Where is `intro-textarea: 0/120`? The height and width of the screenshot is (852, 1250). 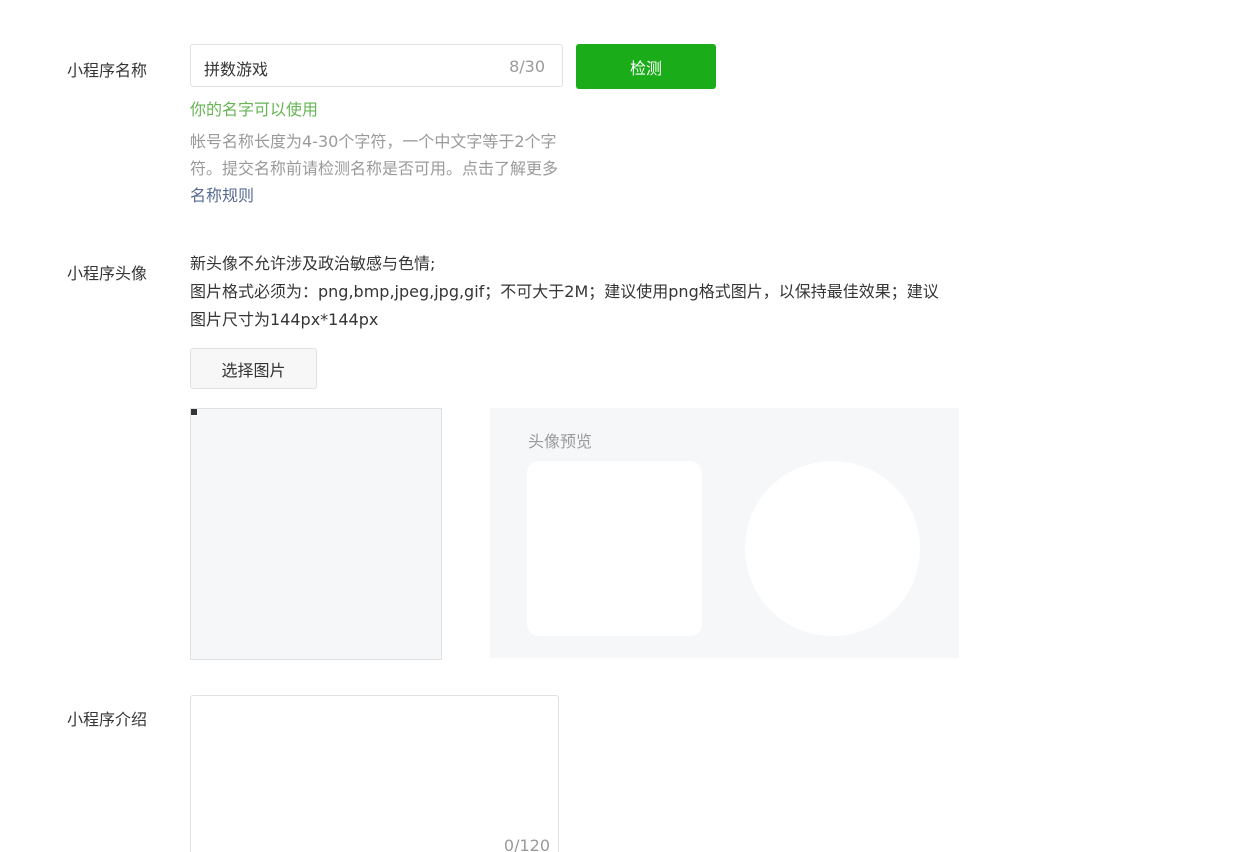 intro-textarea: 0/120 is located at coordinates (374, 773).